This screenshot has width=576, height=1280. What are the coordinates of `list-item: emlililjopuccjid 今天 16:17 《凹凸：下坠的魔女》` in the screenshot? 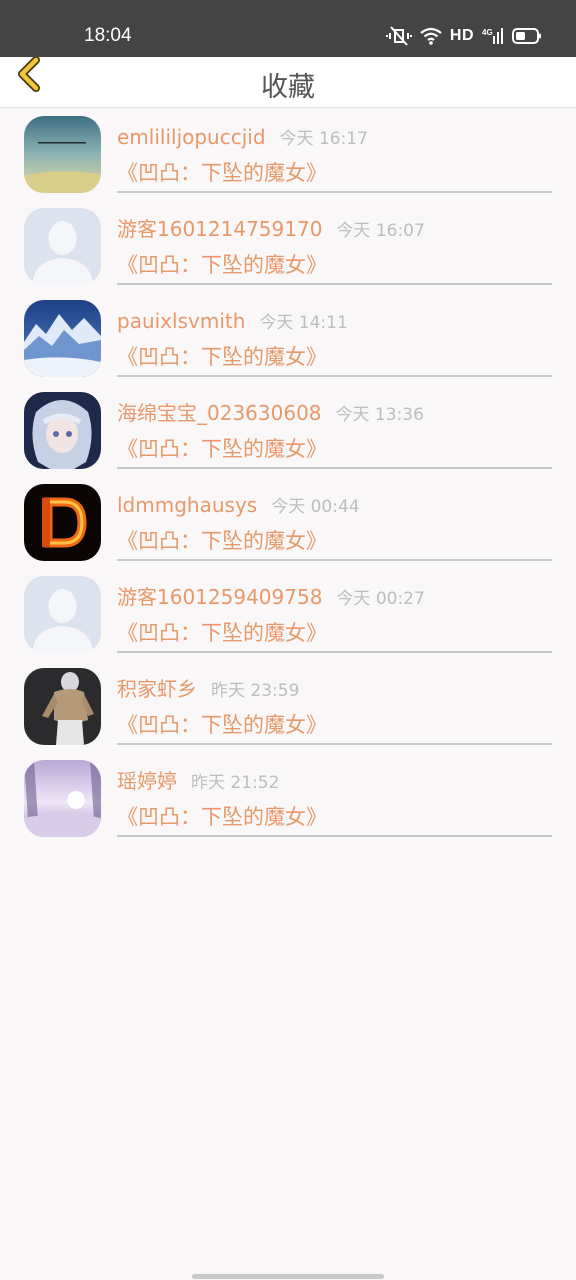 It's located at (288, 154).